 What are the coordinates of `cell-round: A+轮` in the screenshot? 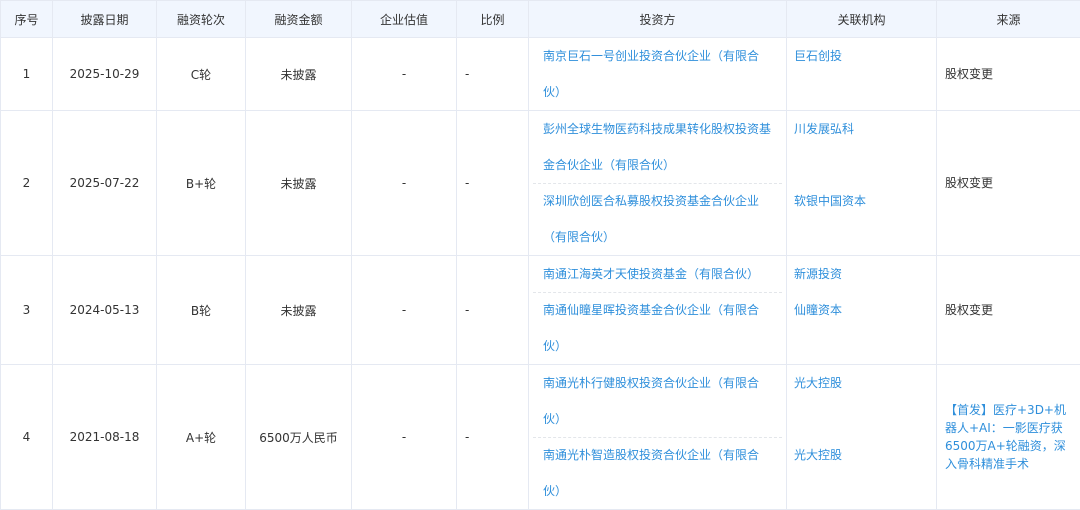 It's located at (201, 437).